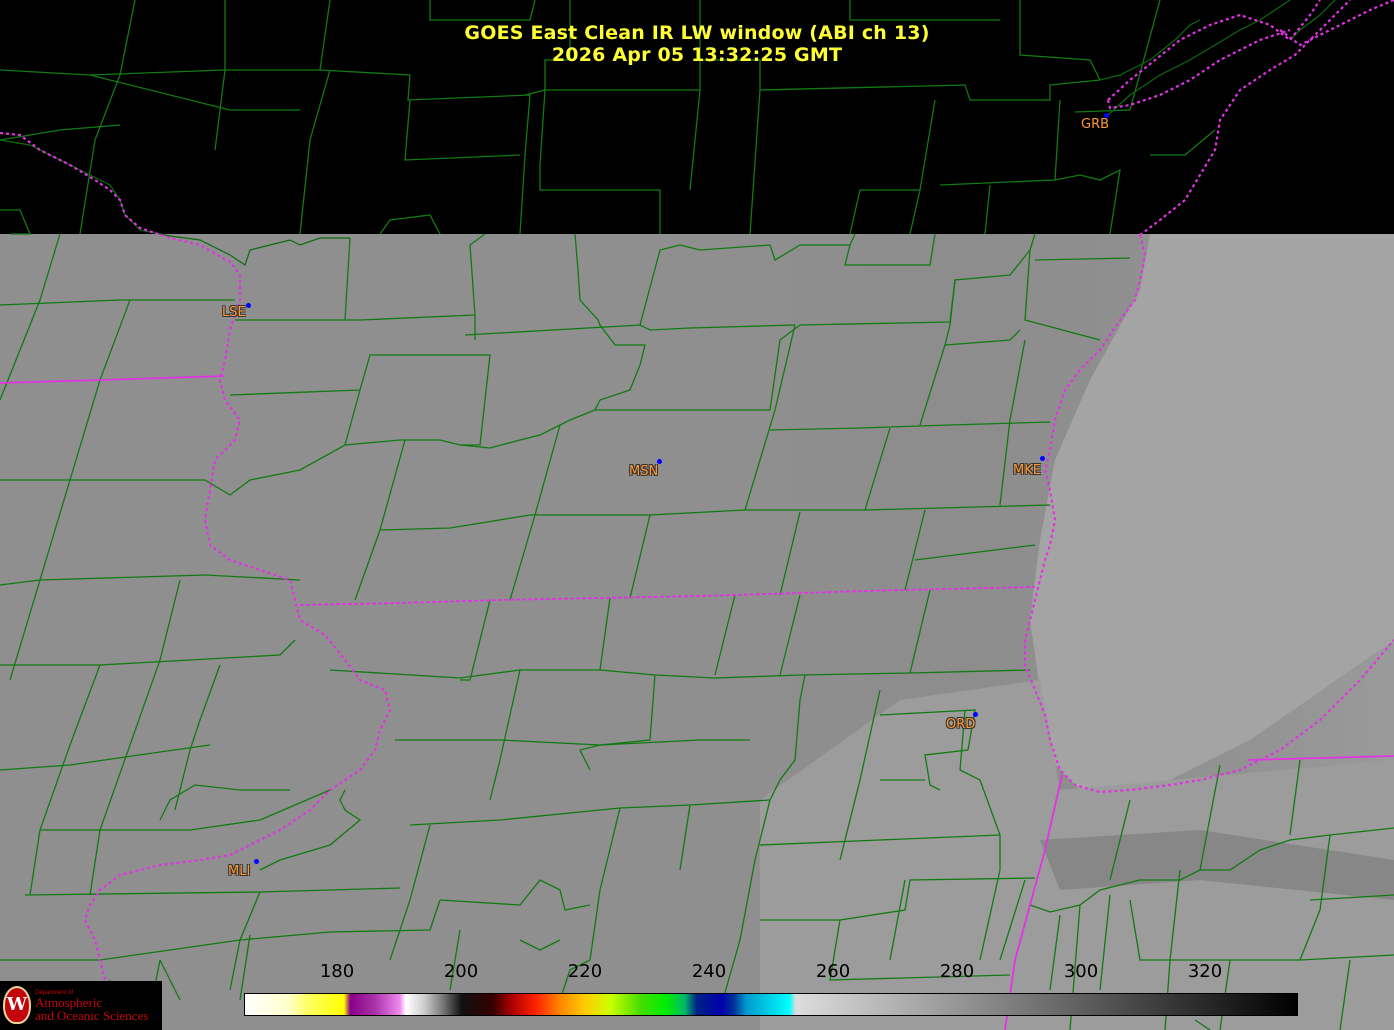 This screenshot has height=1030, width=1394. I want to click on uw-seal-icon: W, so click(17, 1005).